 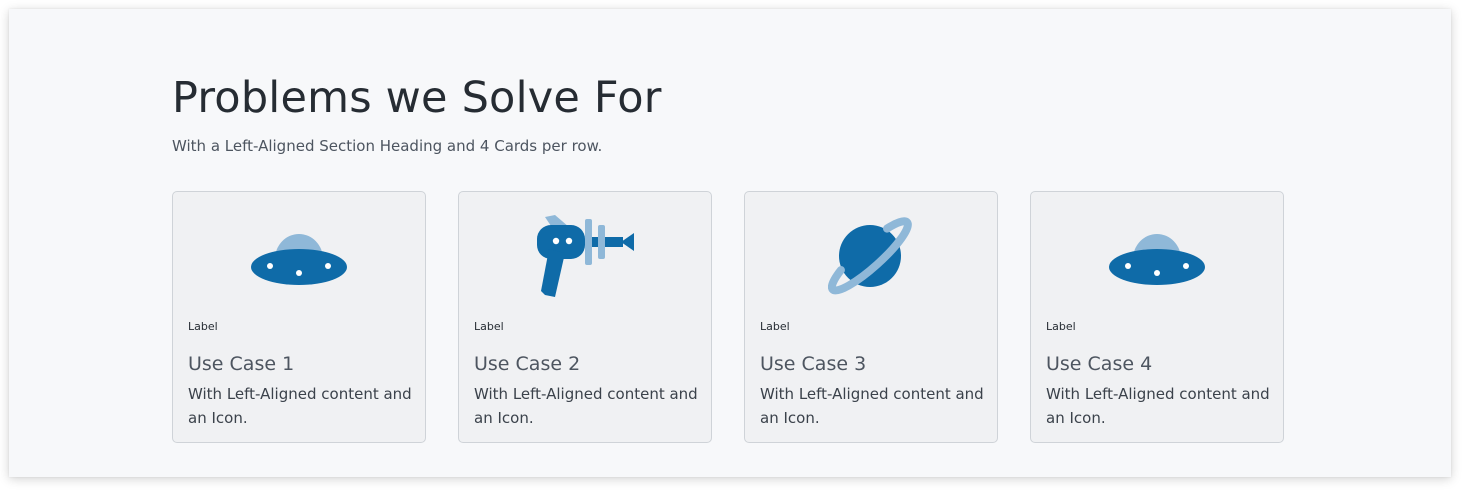 I want to click on card-title: Use Case 4, so click(x=1099, y=364).